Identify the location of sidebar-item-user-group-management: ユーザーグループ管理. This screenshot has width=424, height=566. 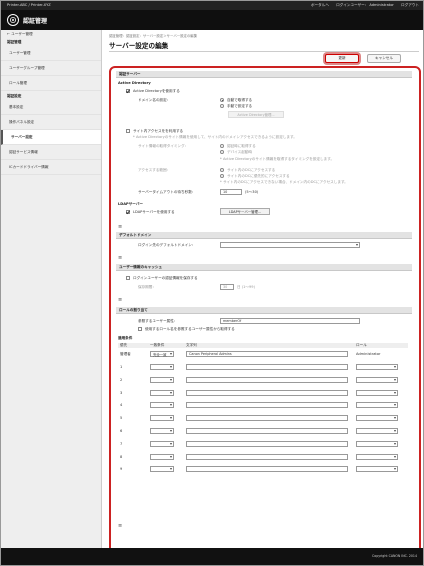
(51, 68).